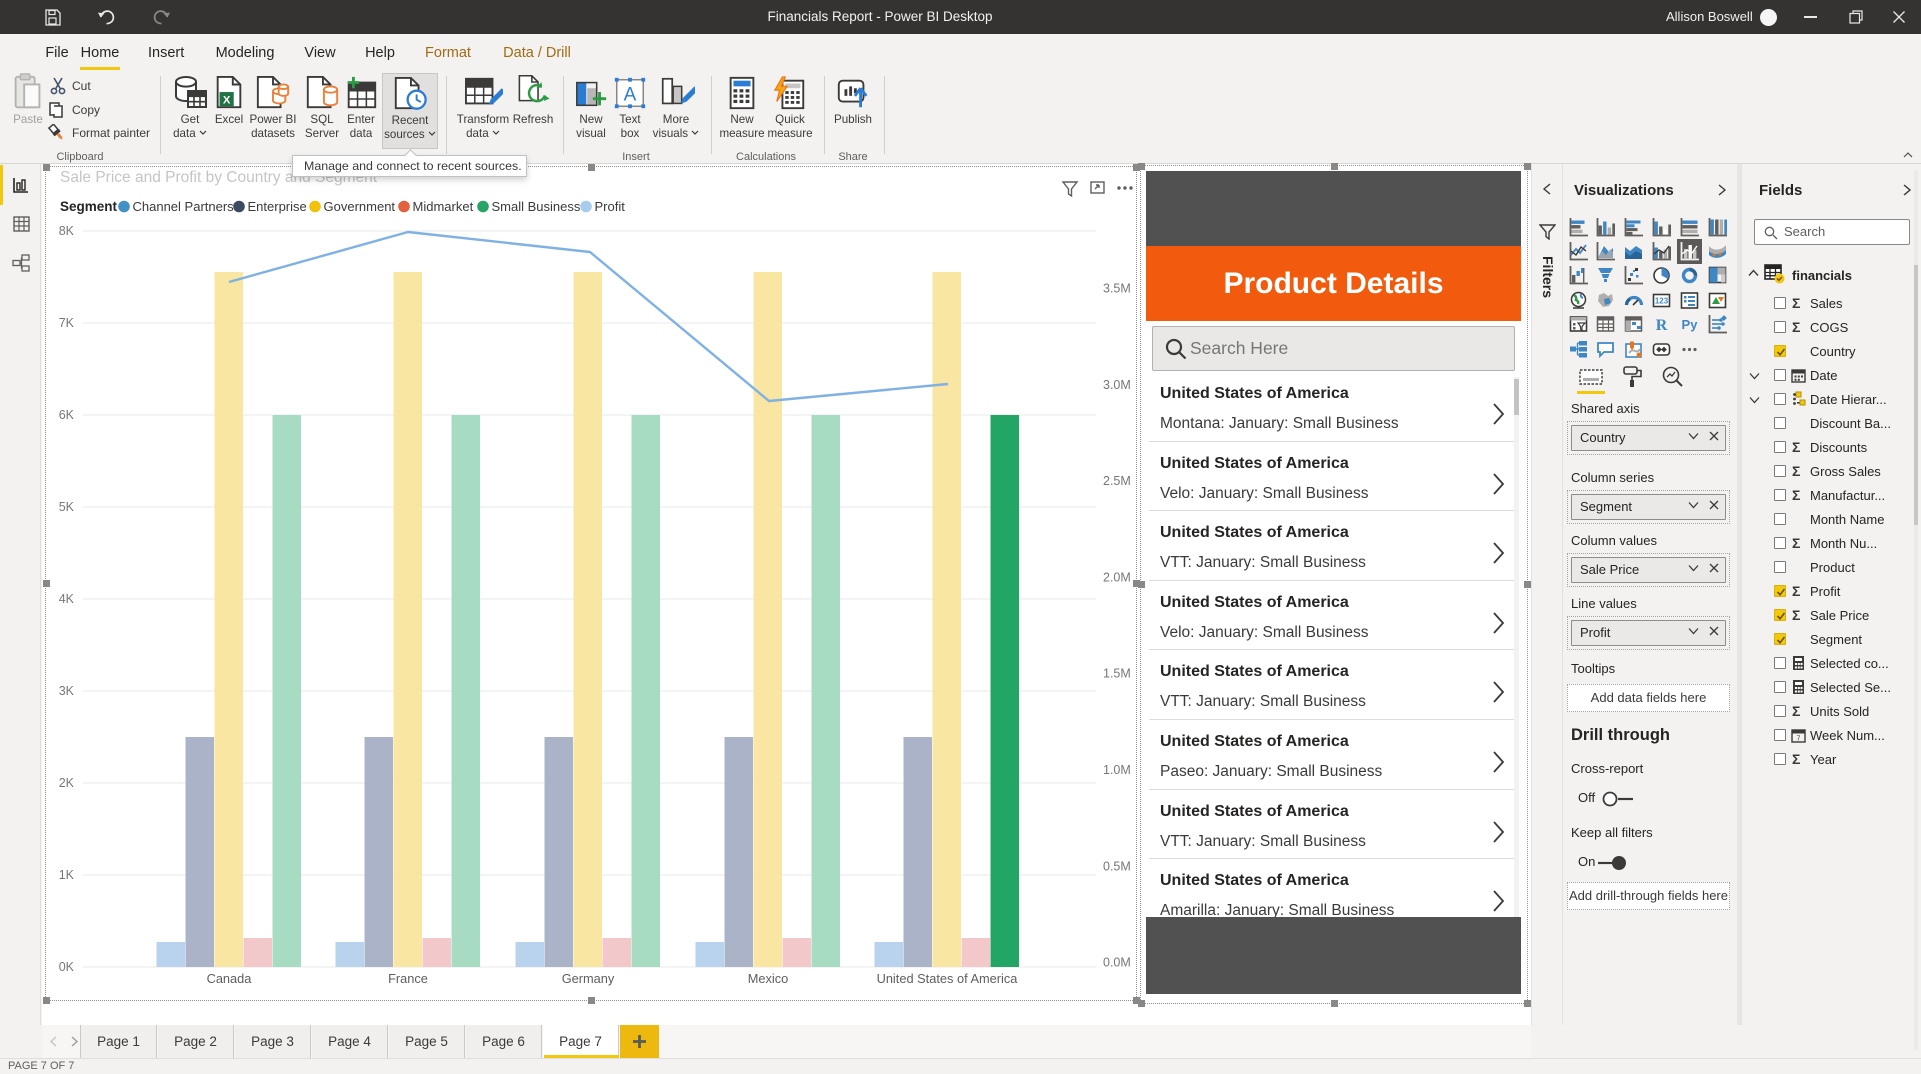 This screenshot has width=1921, height=1074. Describe the element at coordinates (1799, 739) in the screenshot. I see `svg-text: 7` at that location.